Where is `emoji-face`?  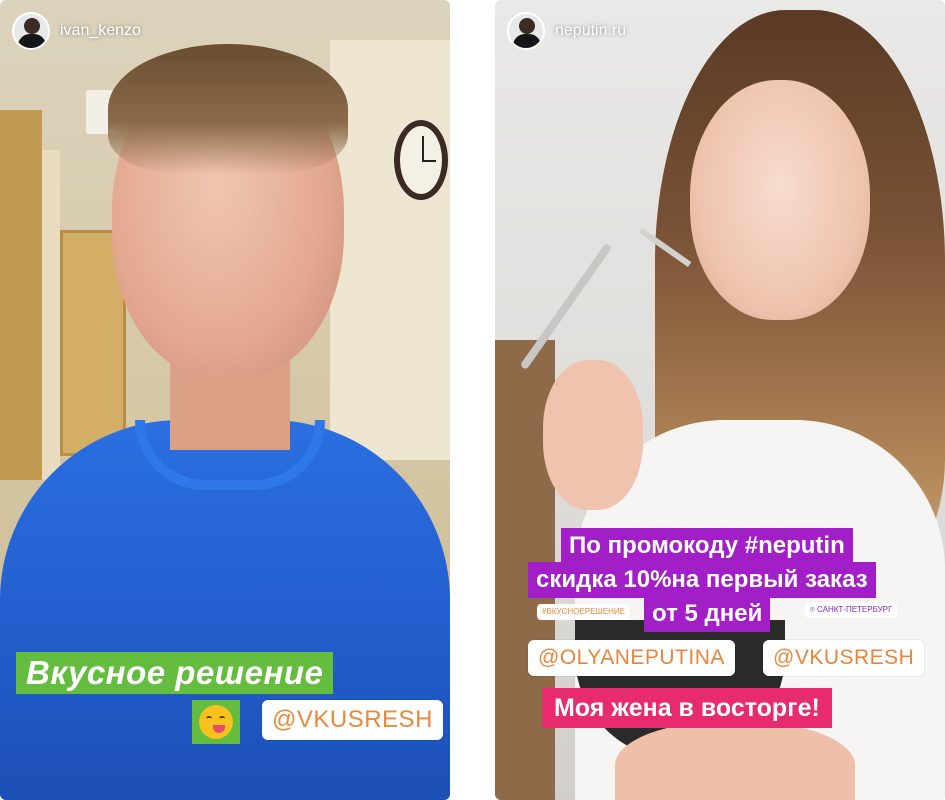 emoji-face is located at coordinates (216, 722).